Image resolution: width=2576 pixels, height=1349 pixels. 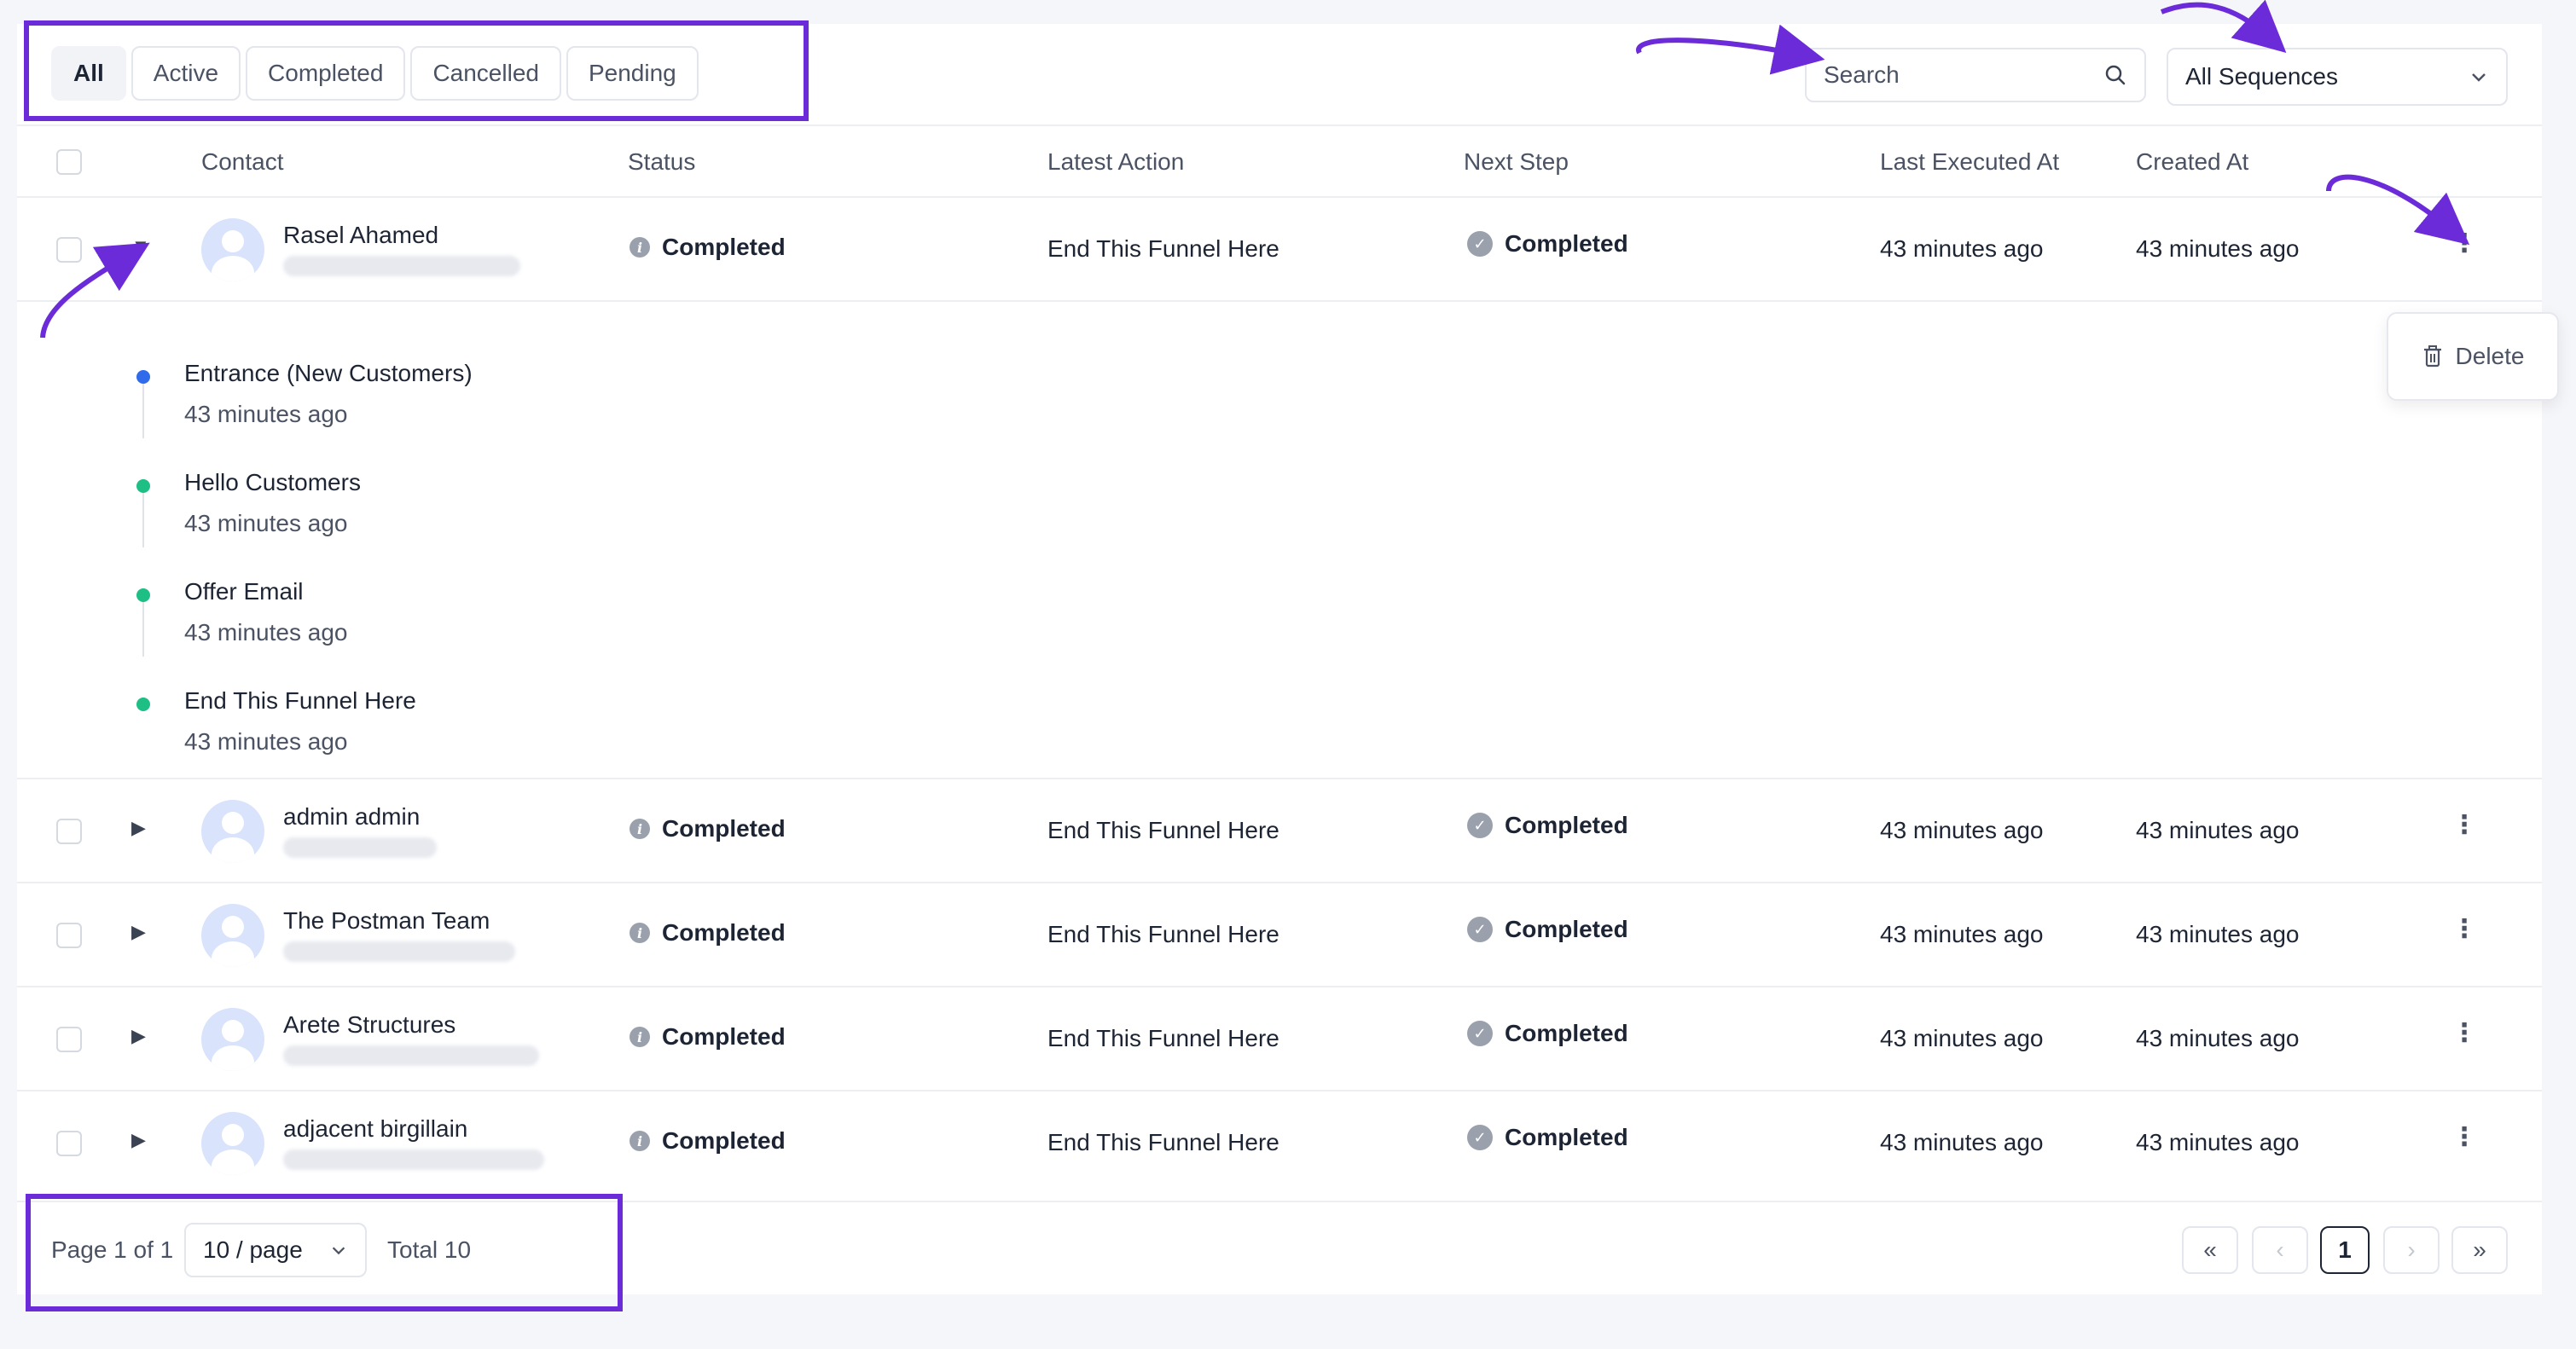 What do you see at coordinates (2398, 210) in the screenshot?
I see `annotation-arrow-more-actions` at bounding box center [2398, 210].